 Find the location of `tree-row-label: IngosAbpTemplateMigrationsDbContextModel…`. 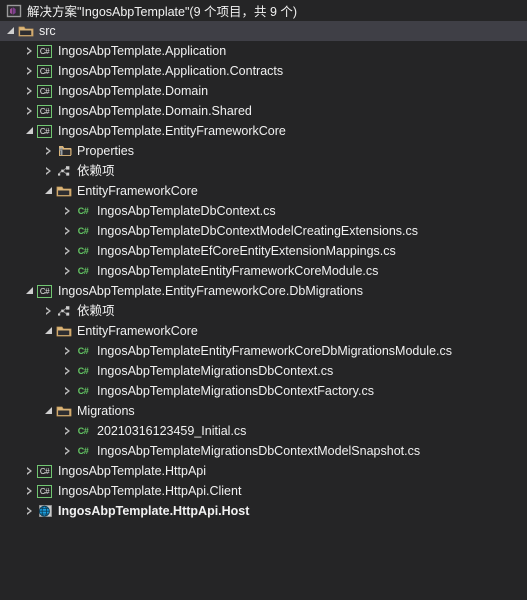

tree-row-label: IngosAbpTemplateMigrationsDbContextModel… is located at coordinates (259, 451).